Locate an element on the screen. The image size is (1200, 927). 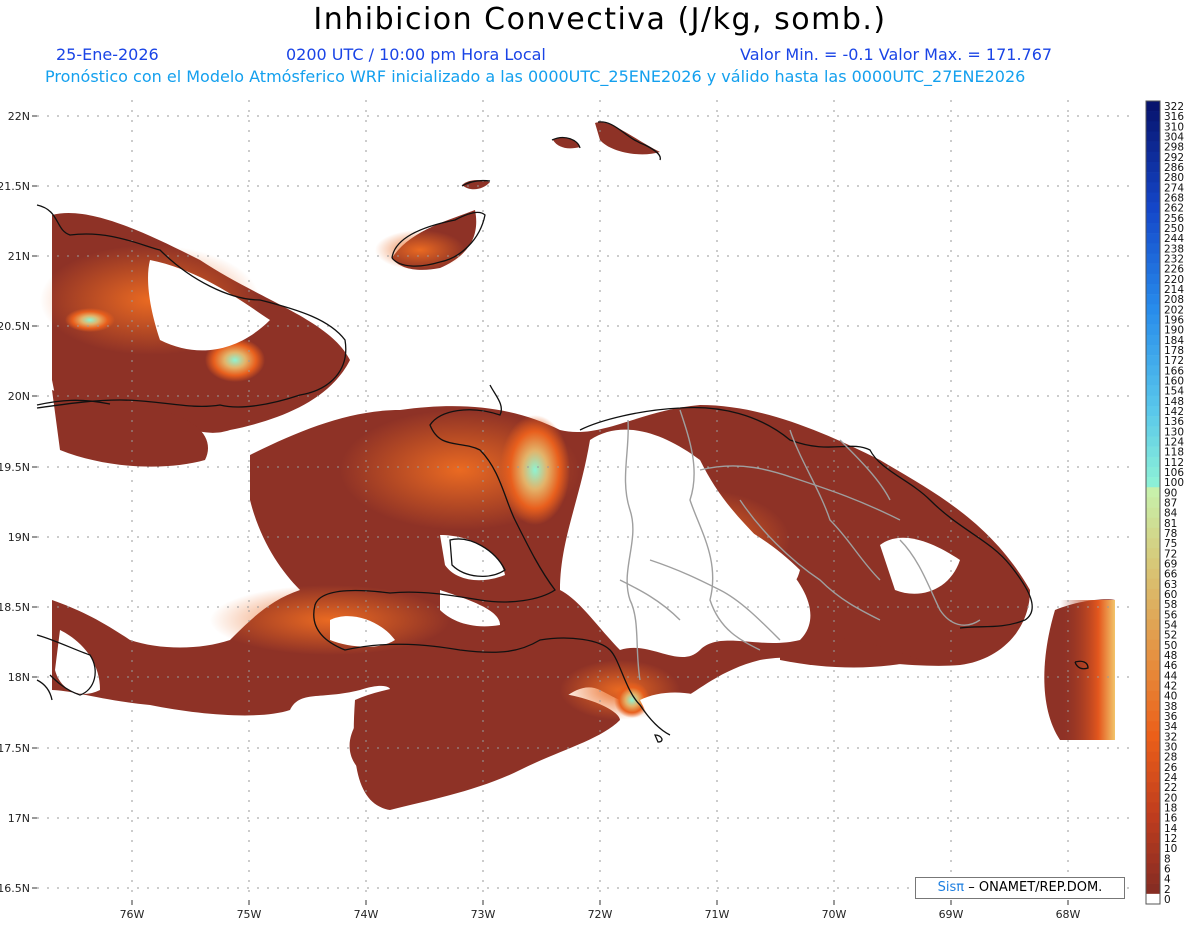
lon-label: 70W is located at coordinates (834, 914).